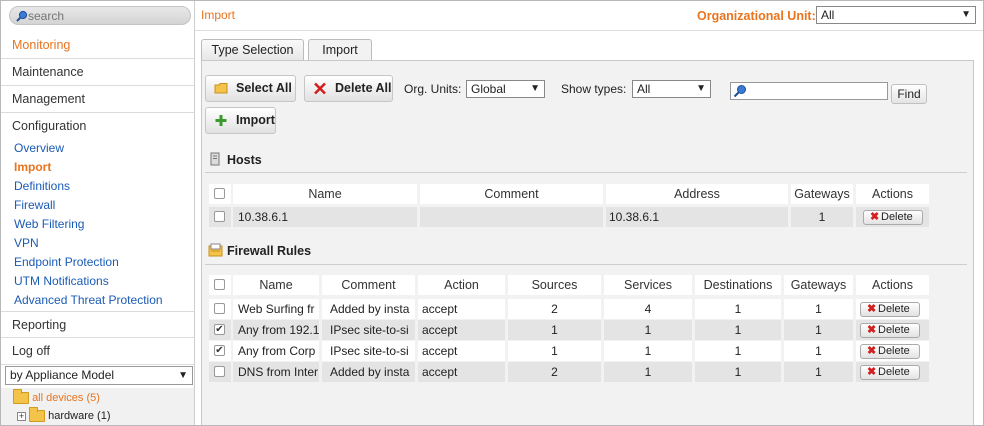 The height and width of the screenshot is (426, 984). What do you see at coordinates (218, 15) in the screenshot?
I see `breadcrumb: Import` at bounding box center [218, 15].